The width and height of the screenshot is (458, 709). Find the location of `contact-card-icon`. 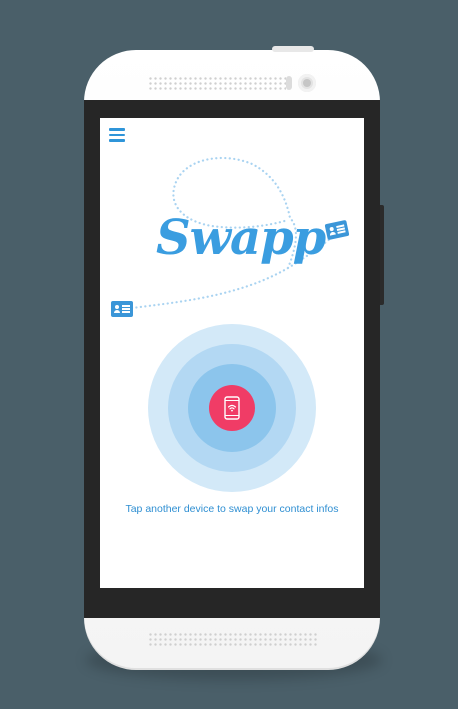

contact-card-icon is located at coordinates (122, 309).